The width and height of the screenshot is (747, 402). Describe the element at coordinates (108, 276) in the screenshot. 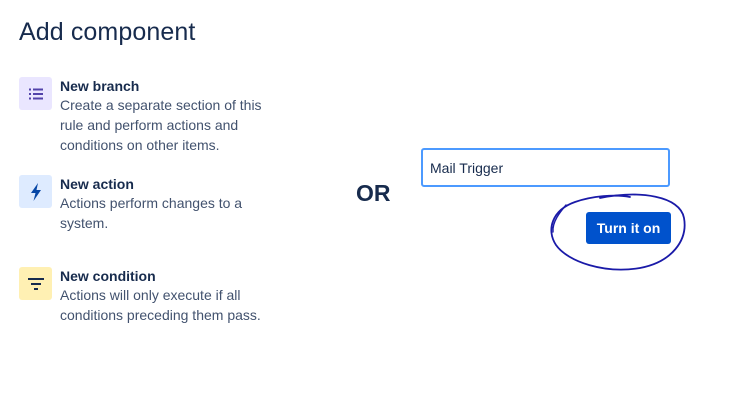

I see `option-title: New condition` at that location.